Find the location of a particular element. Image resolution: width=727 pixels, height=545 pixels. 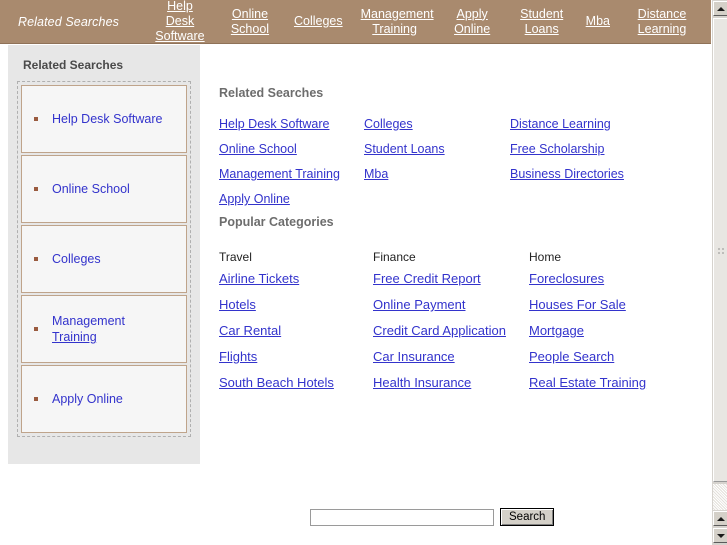

sidebar-item-colleges: Colleges is located at coordinates (104, 259).